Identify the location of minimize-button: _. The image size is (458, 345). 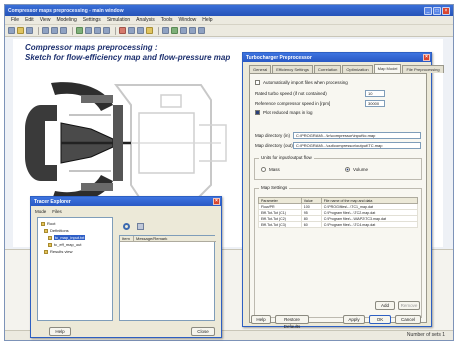
(428, 10).